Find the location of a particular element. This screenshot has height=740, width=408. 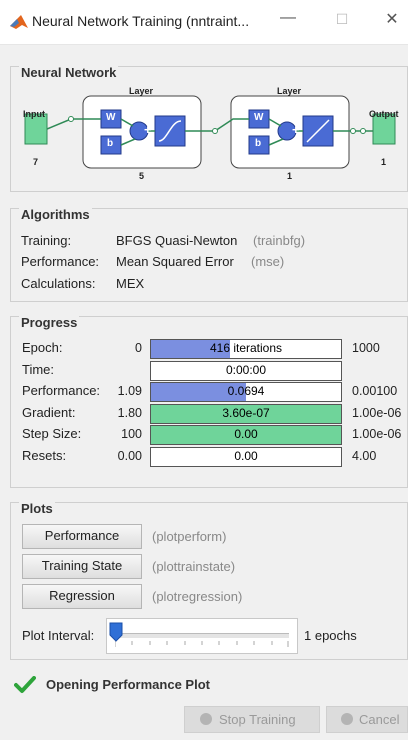

stop-training-button: Stop Training is located at coordinates (252, 719).